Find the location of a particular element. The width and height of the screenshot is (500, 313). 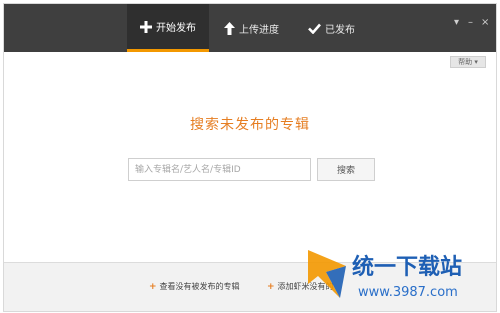

tab-upload-progress: 上传进度 is located at coordinates (251, 28).